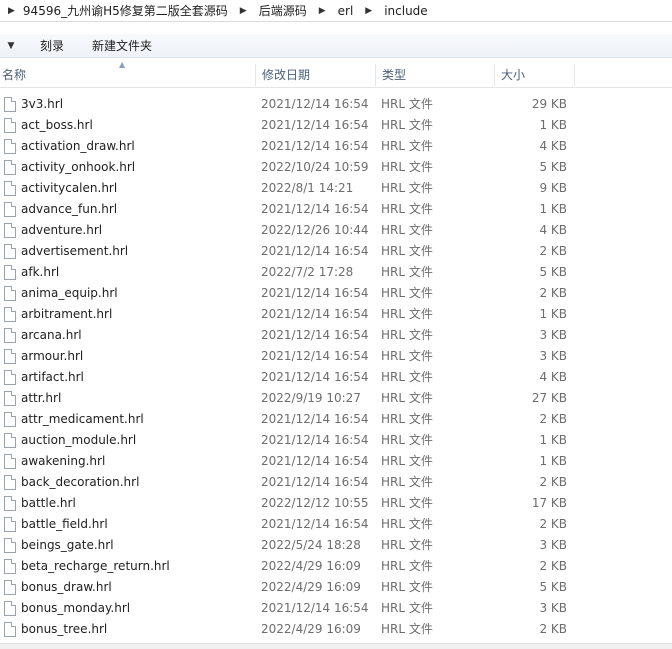  Describe the element at coordinates (285, 75) in the screenshot. I see `column-header-date: 修改日期` at that location.